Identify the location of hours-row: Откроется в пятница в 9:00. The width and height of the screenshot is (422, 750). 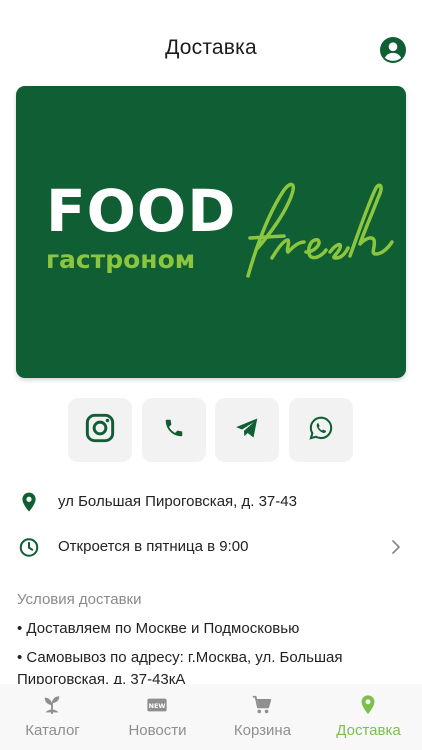
(211, 548).